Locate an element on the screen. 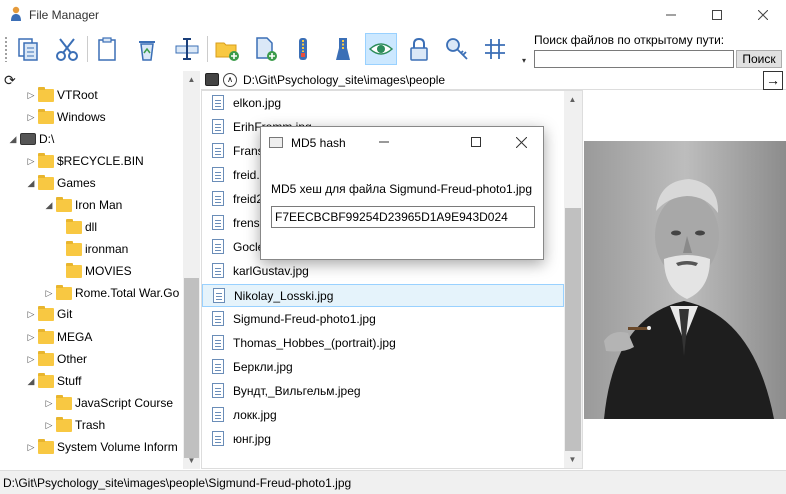 This screenshot has width=786, height=494. cut-button is located at coordinates (67, 49).